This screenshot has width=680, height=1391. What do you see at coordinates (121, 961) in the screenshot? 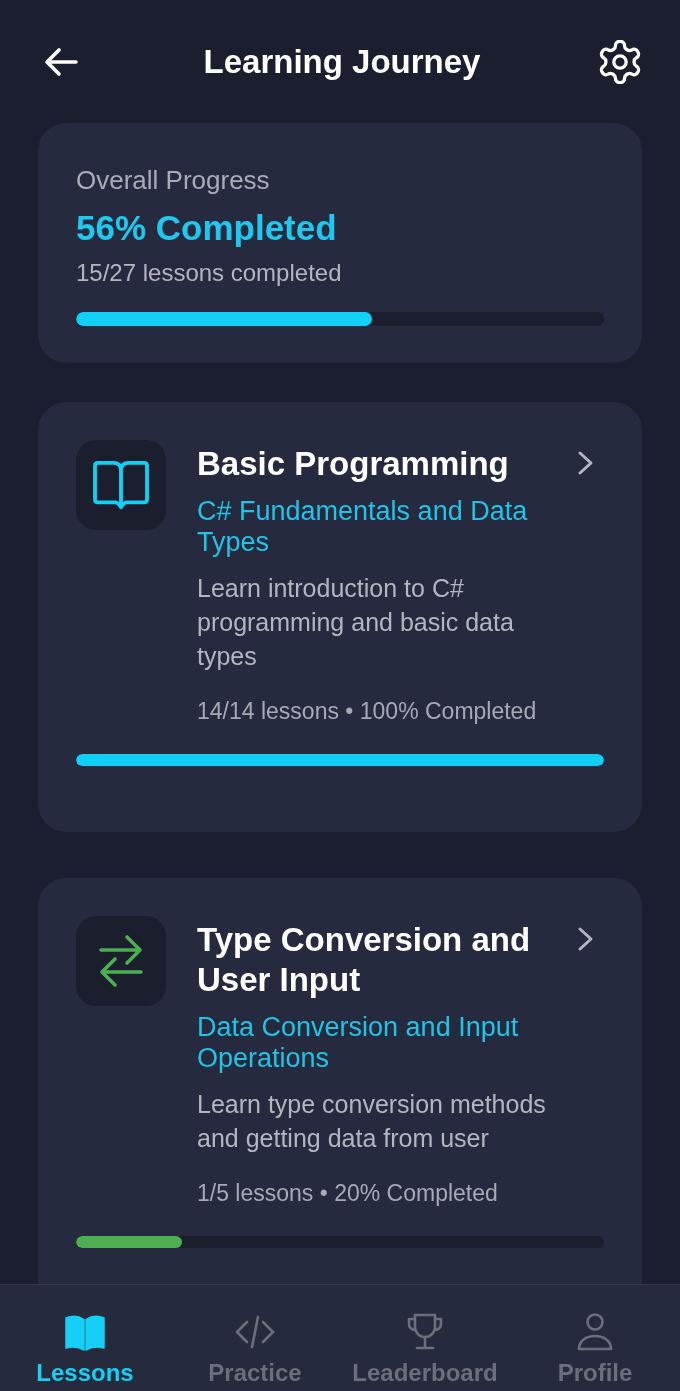
I see `swap-arrows-icon` at bounding box center [121, 961].